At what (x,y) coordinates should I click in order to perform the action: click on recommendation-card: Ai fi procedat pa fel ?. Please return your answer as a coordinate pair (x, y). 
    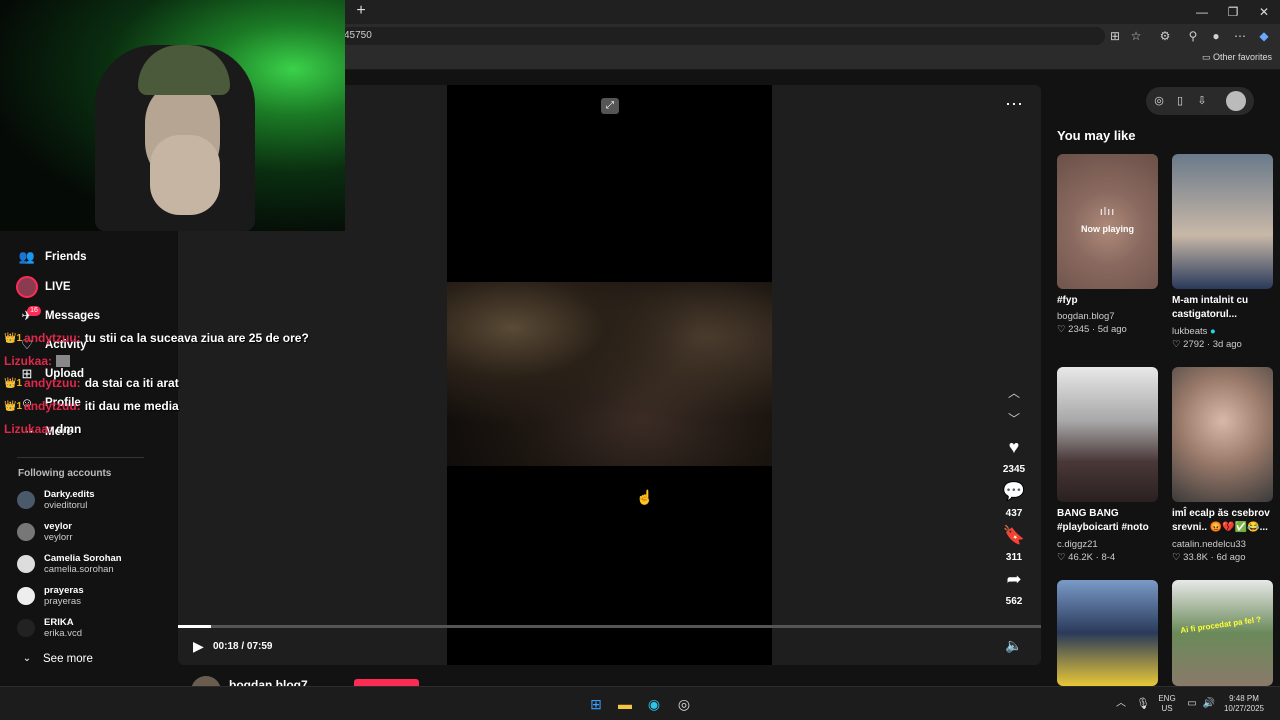
    Looking at the image, I should click on (1222, 633).